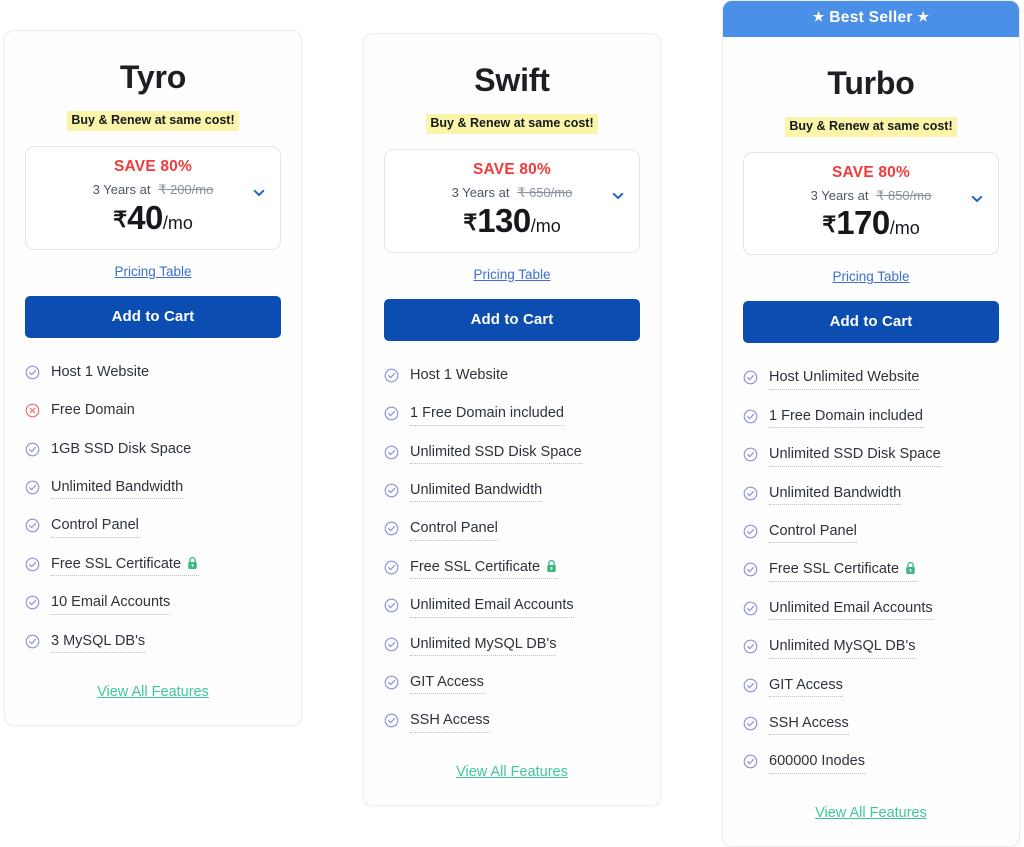 The image size is (1024, 847). Describe the element at coordinates (871, 196) in the screenshot. I see `term-row: 3 Years at ₹ 850/mo` at that location.